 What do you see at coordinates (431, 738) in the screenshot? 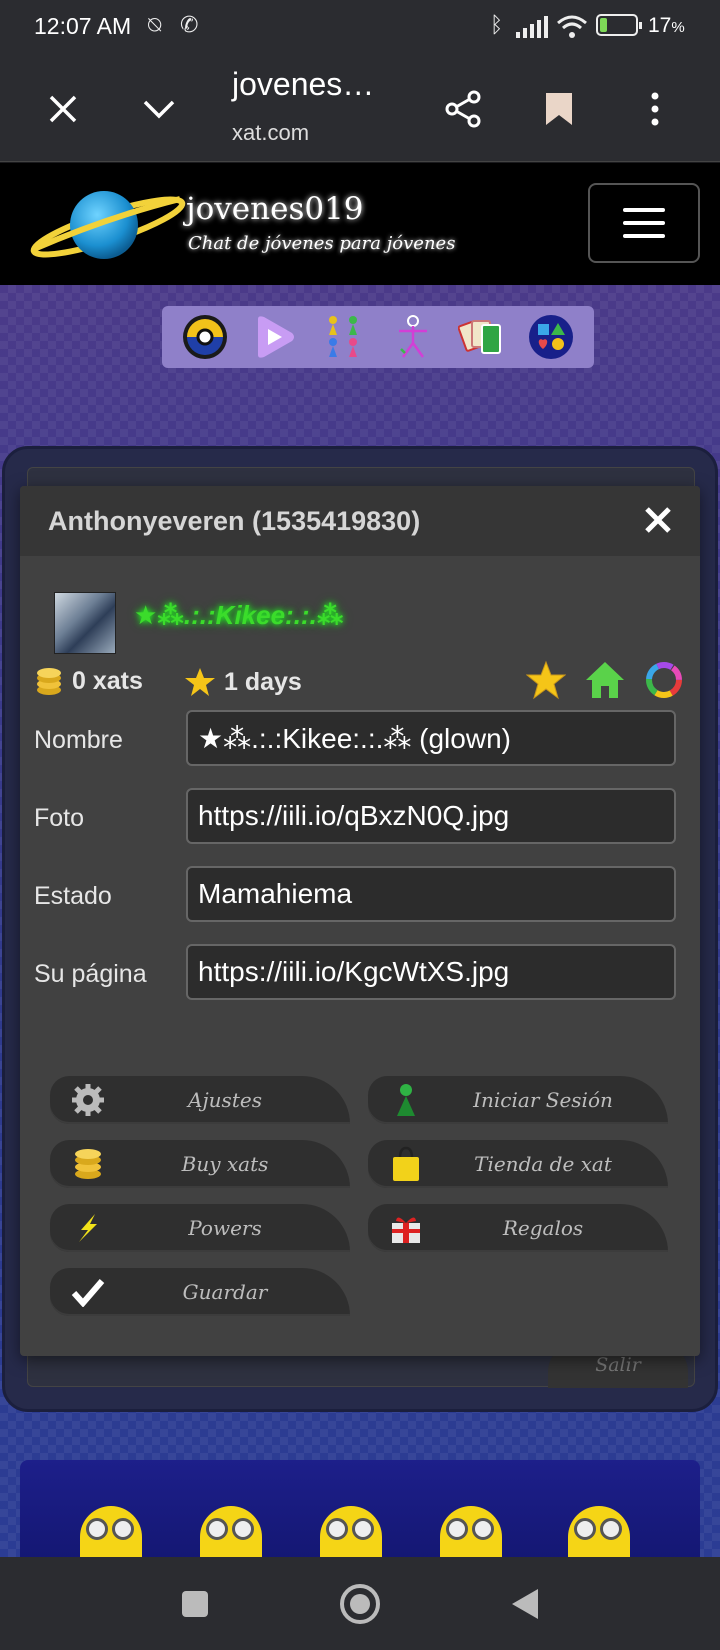
I see `nombre-input` at bounding box center [431, 738].